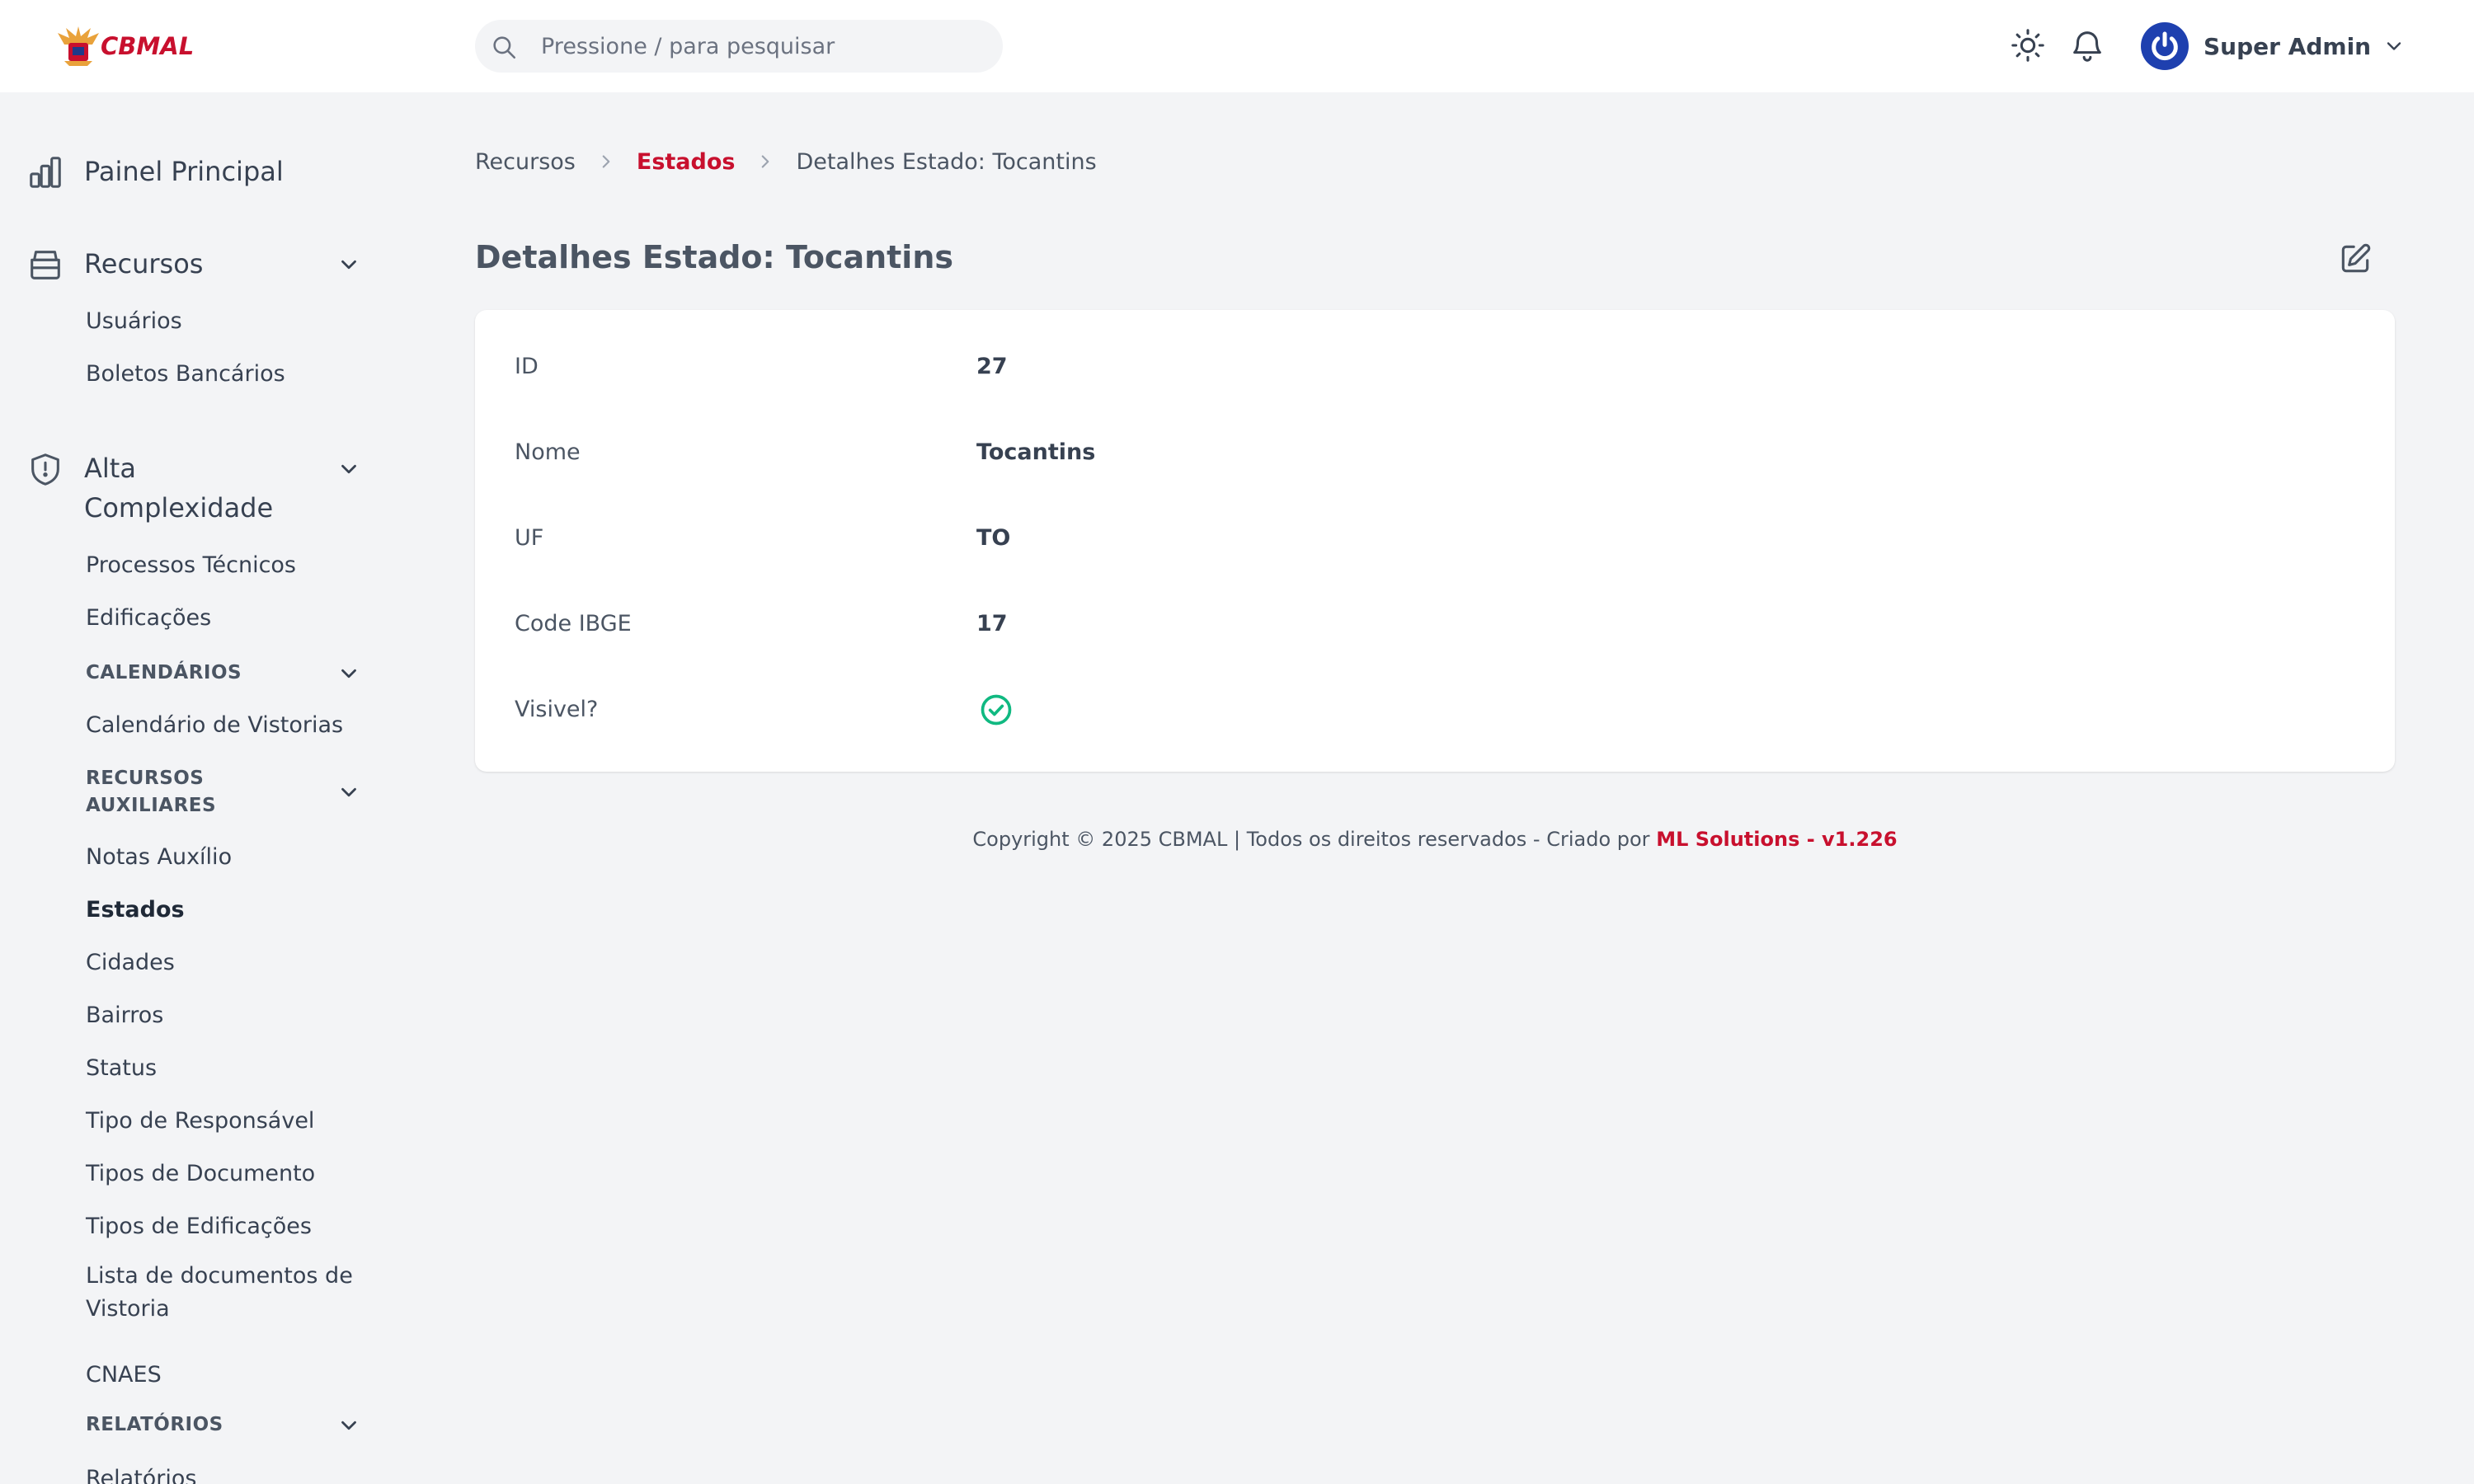 This screenshot has width=2474, height=1484. What do you see at coordinates (548, 452) in the screenshot?
I see `detail-label: Nome` at bounding box center [548, 452].